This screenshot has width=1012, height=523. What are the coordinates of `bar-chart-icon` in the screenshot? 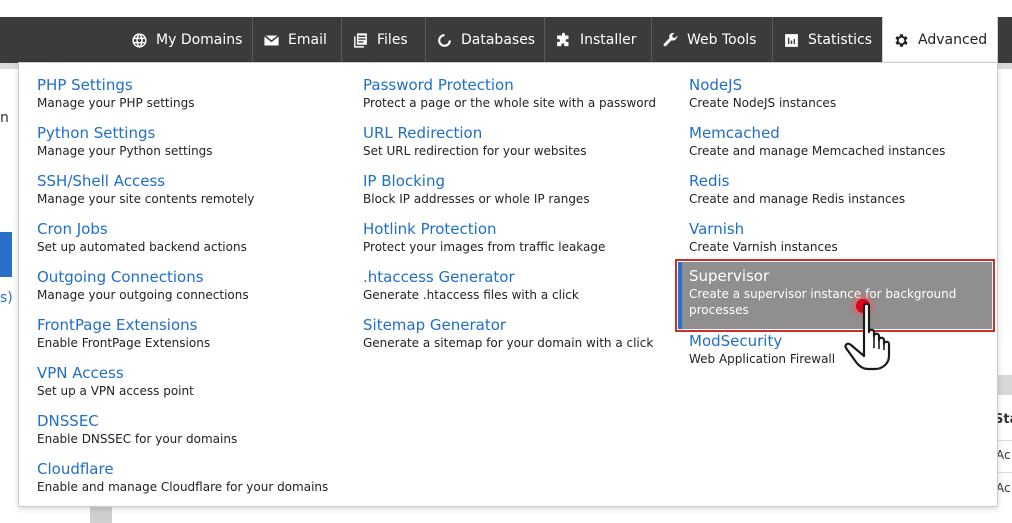 It's located at (791, 40).